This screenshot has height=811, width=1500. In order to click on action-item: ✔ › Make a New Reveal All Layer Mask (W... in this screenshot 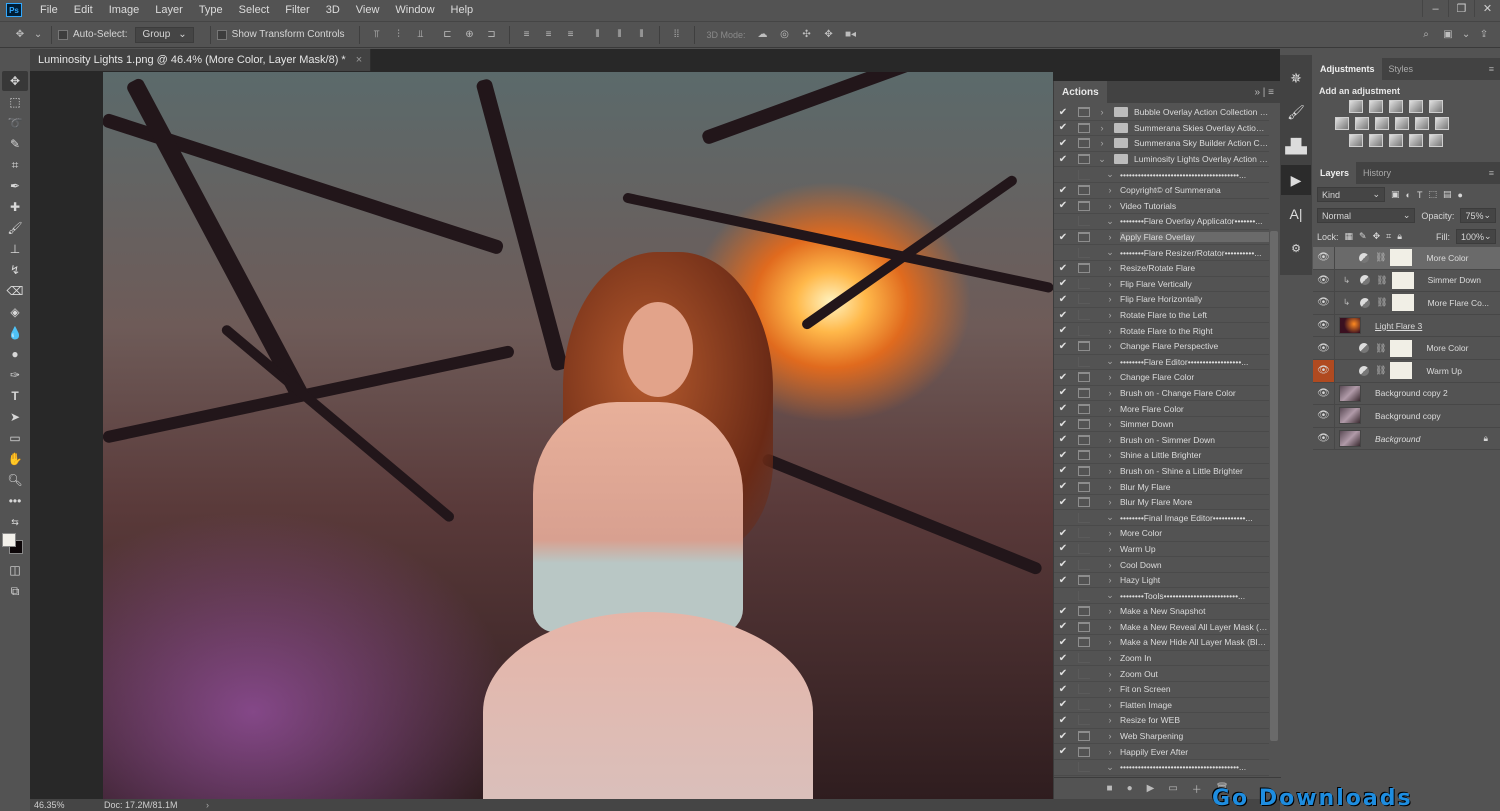, I will do `click(1161, 628)`.